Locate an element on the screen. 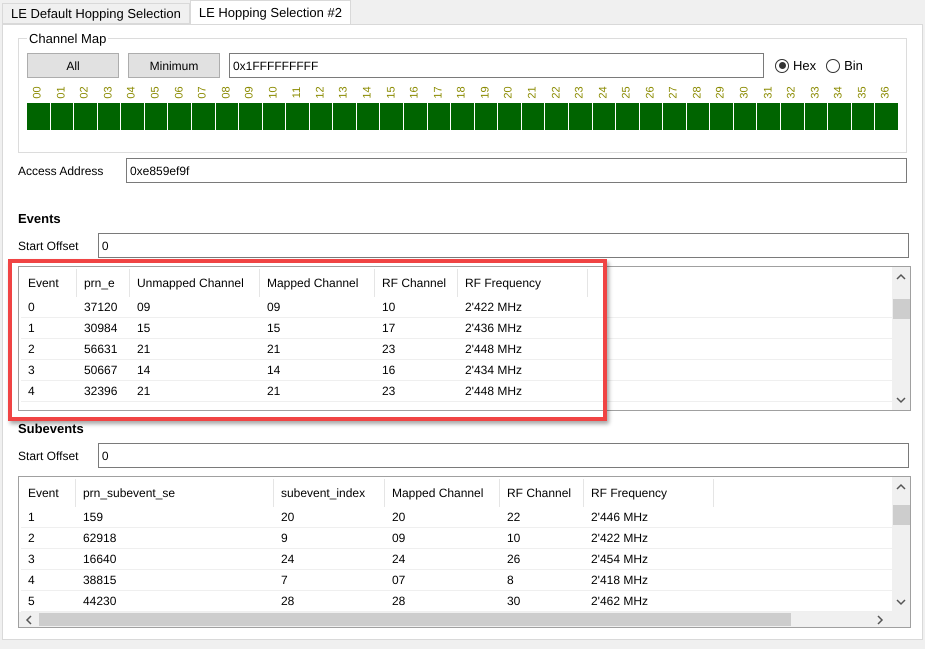 The image size is (925, 649). table-cell-text: 3 is located at coordinates (31, 559).